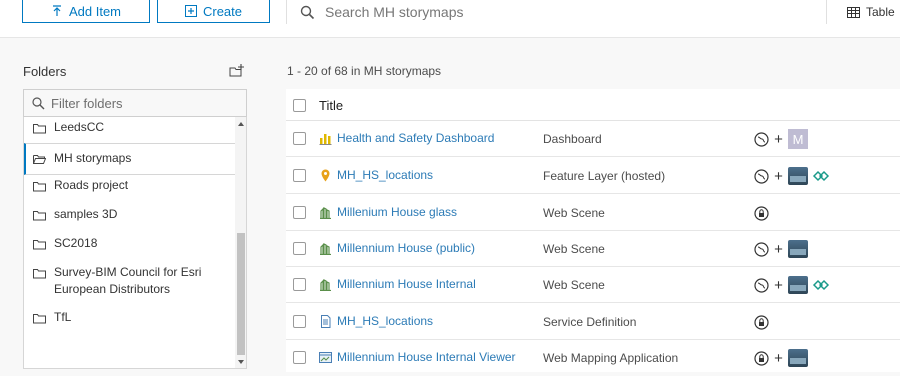  What do you see at coordinates (95, 11) in the screenshot?
I see `add-item-label: Add Item` at bounding box center [95, 11].